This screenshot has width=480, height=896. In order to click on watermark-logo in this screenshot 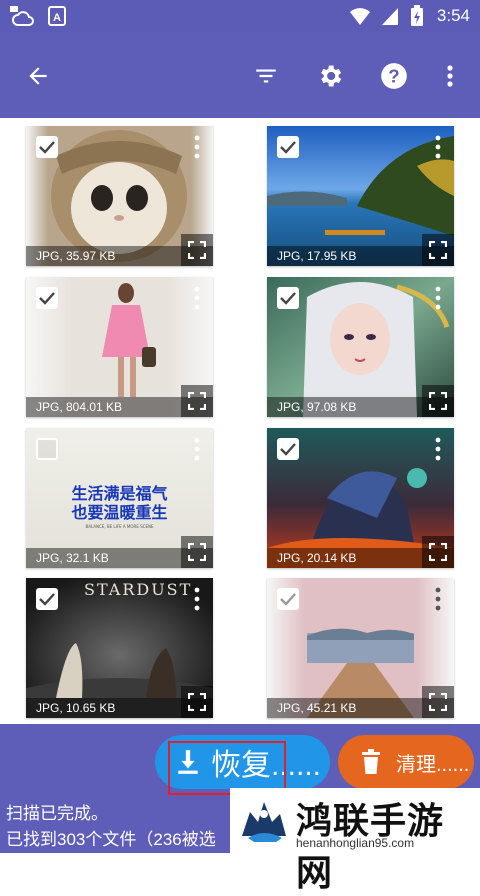, I will do `click(264, 822)`.